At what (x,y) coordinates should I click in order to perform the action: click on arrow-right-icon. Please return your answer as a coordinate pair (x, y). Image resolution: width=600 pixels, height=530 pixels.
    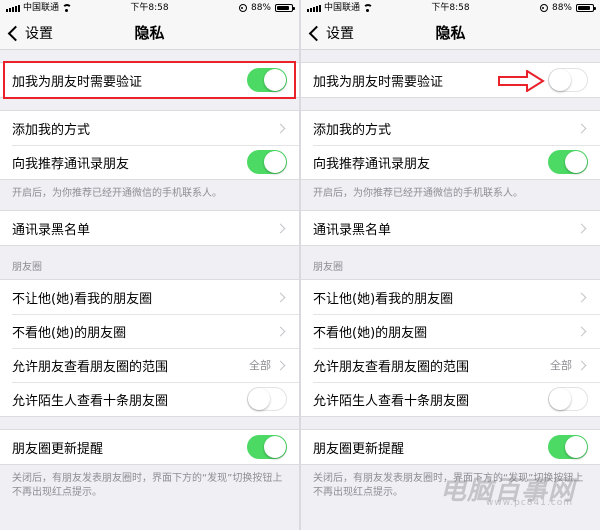
    Looking at the image, I should click on (521, 81).